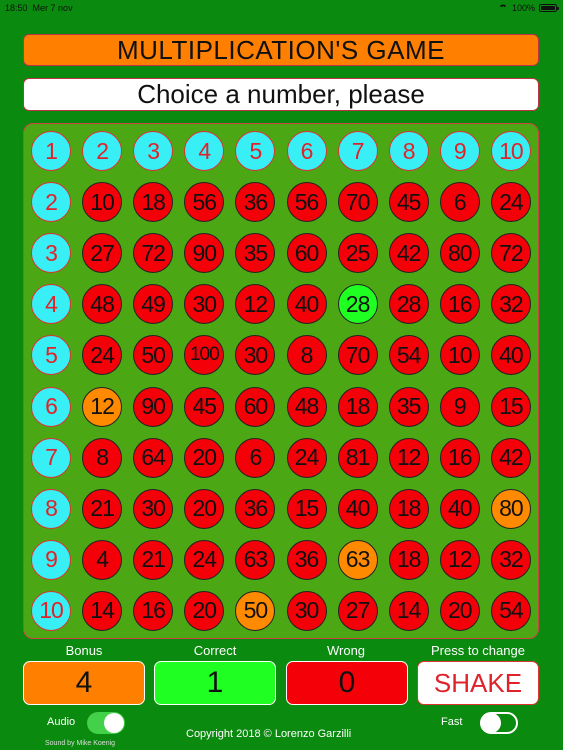 The image size is (563, 750). Describe the element at coordinates (478, 683) in the screenshot. I see `shake-button: SHAKE` at that location.